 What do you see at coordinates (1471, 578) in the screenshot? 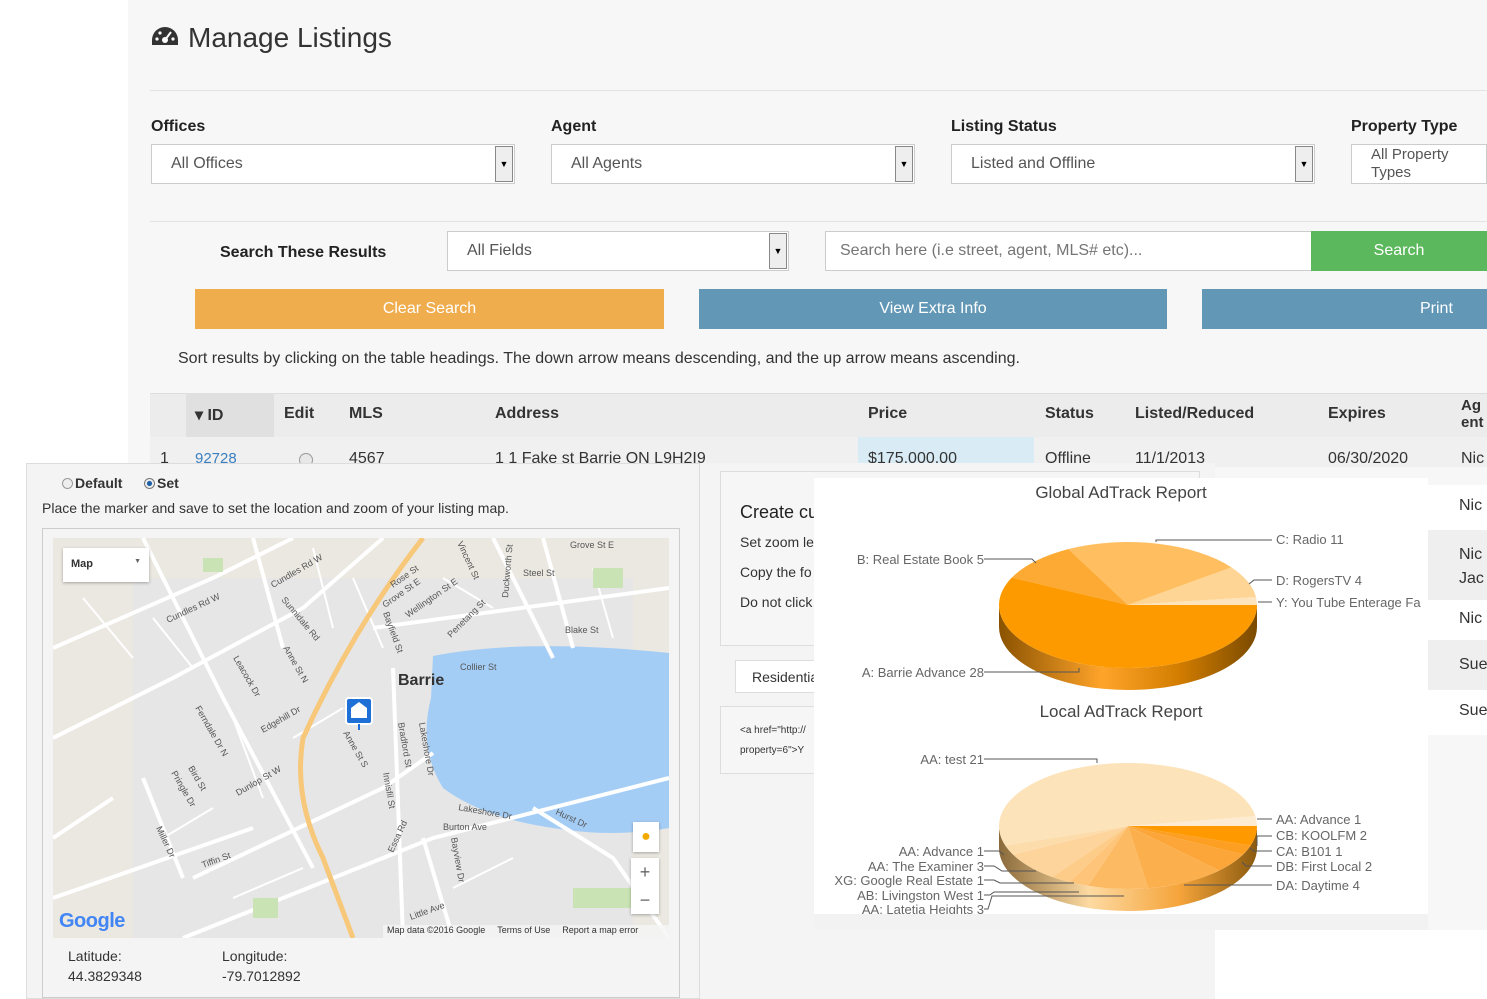
I see `agent-name: Jac` at bounding box center [1471, 578].